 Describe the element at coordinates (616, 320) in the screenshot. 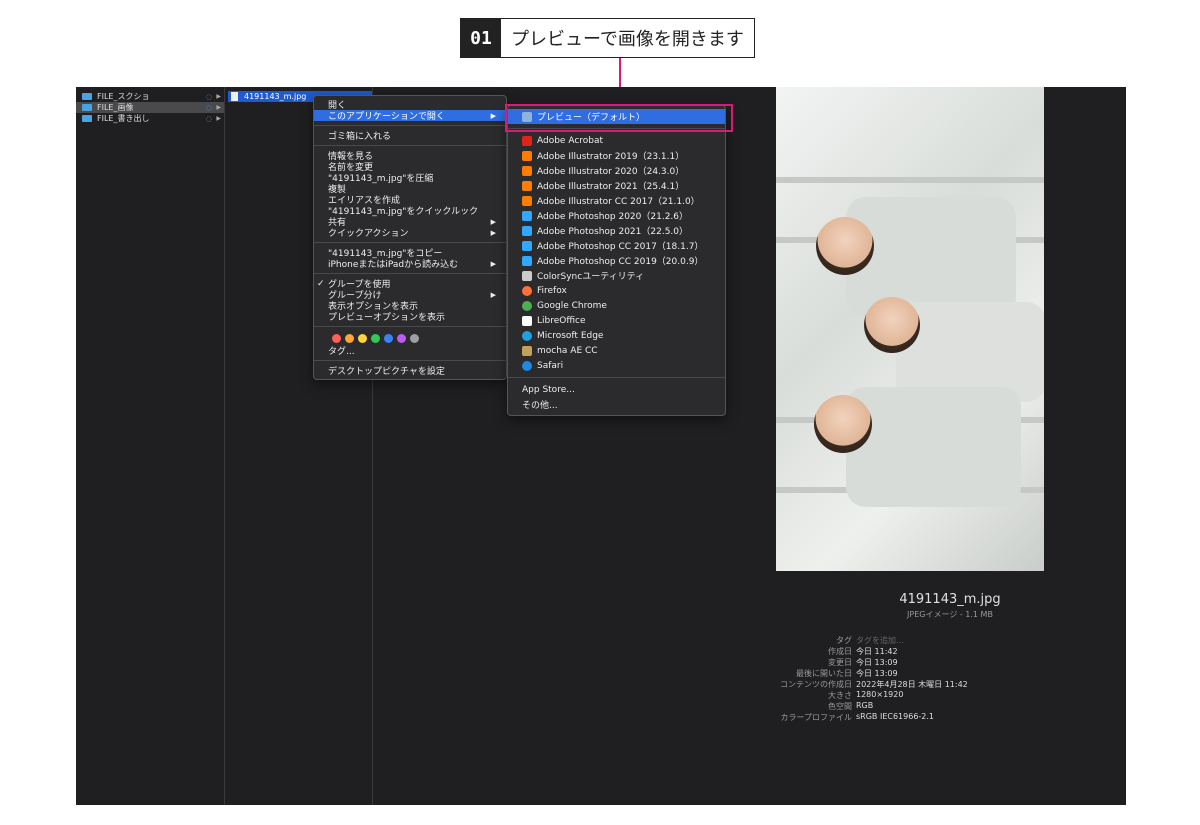

I see `app-item-libreoffice: LibreOffice` at that location.